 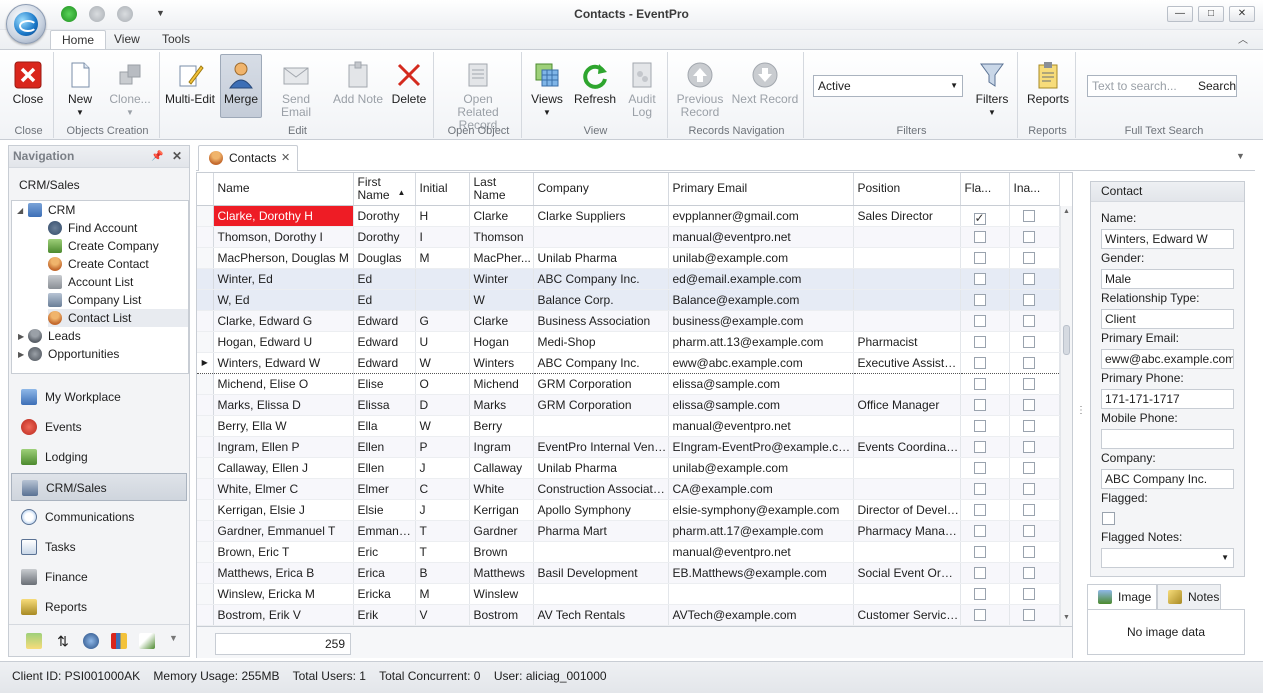 What do you see at coordinates (384, 594) in the screenshot?
I see `cell-first-name: Ericka` at bounding box center [384, 594].